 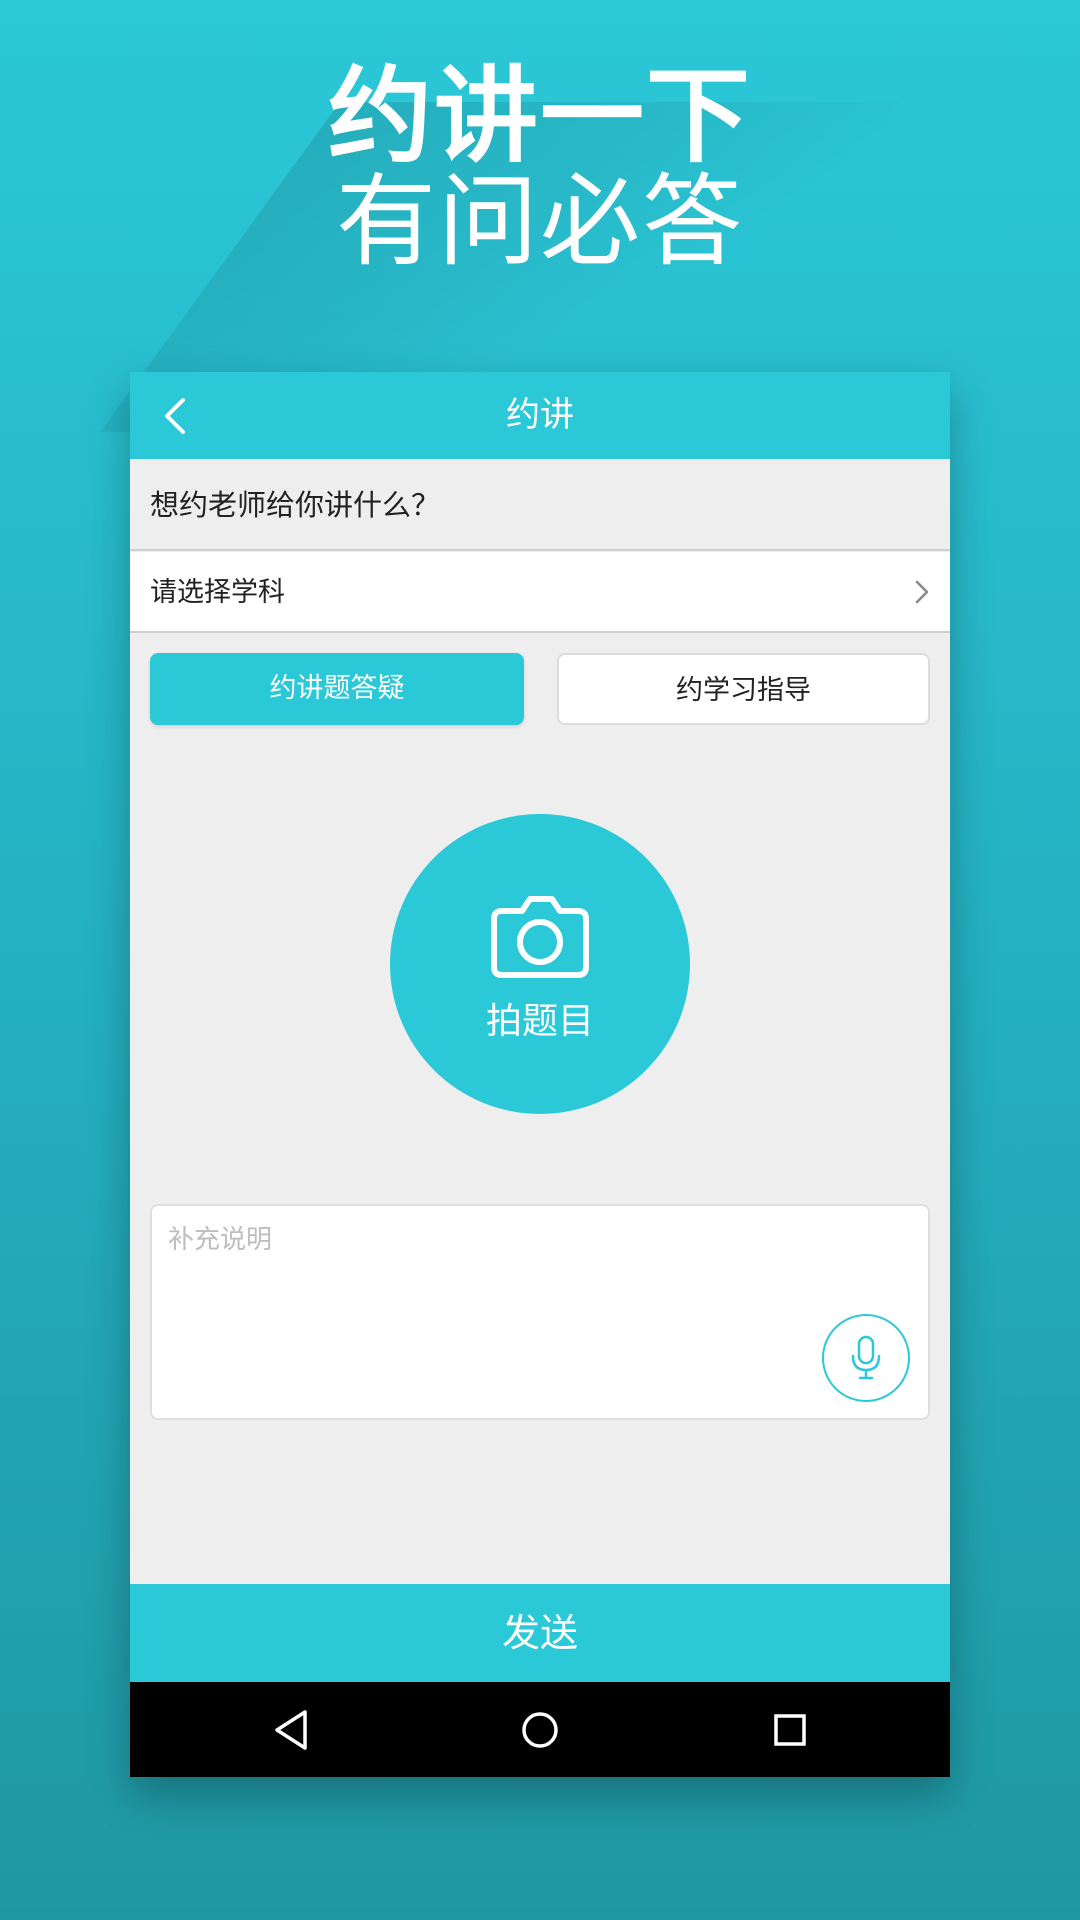 I want to click on circle-home-icon, so click(x=540, y=1730).